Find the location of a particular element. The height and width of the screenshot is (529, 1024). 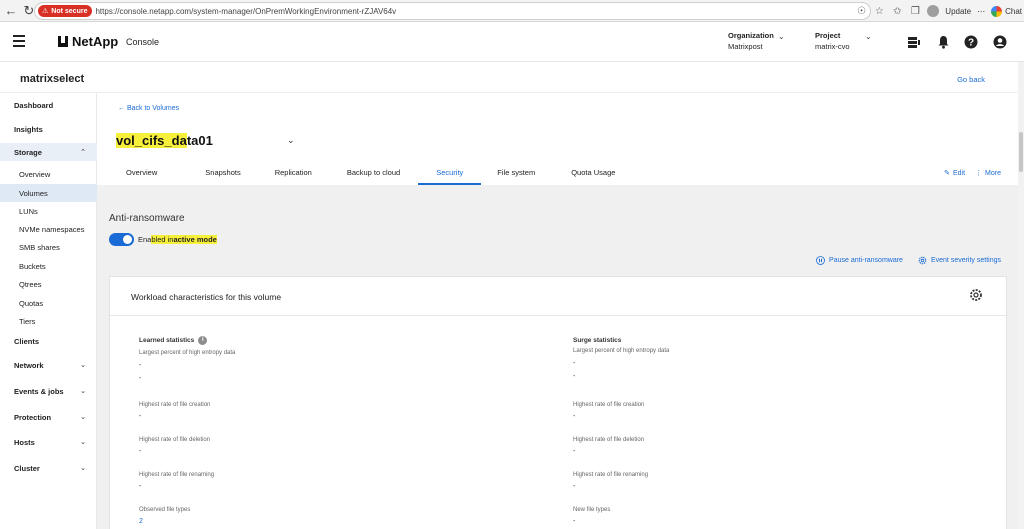

pause-icon is located at coordinates (820, 260).